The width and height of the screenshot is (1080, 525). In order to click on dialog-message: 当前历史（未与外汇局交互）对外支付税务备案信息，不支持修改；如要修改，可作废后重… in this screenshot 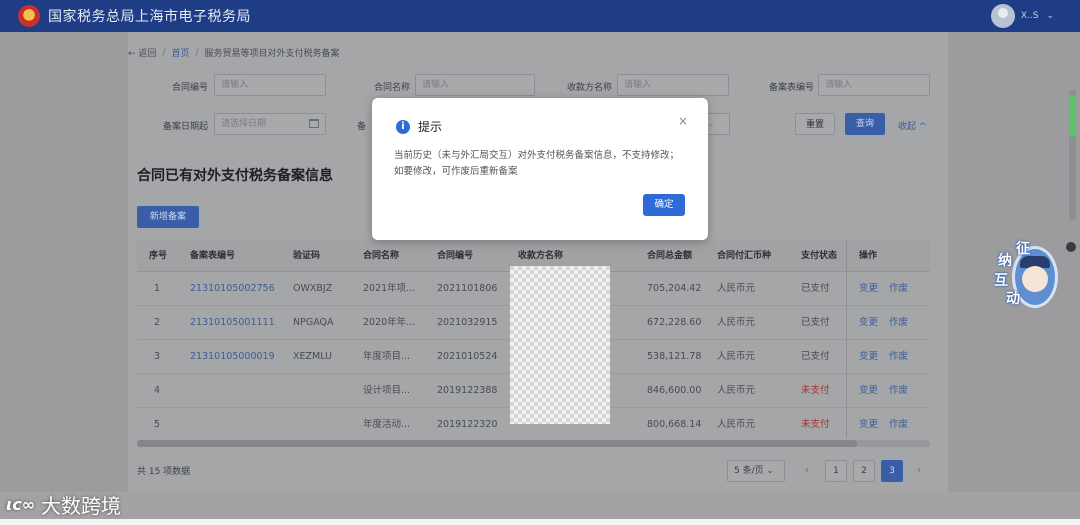, I will do `click(537, 163)`.